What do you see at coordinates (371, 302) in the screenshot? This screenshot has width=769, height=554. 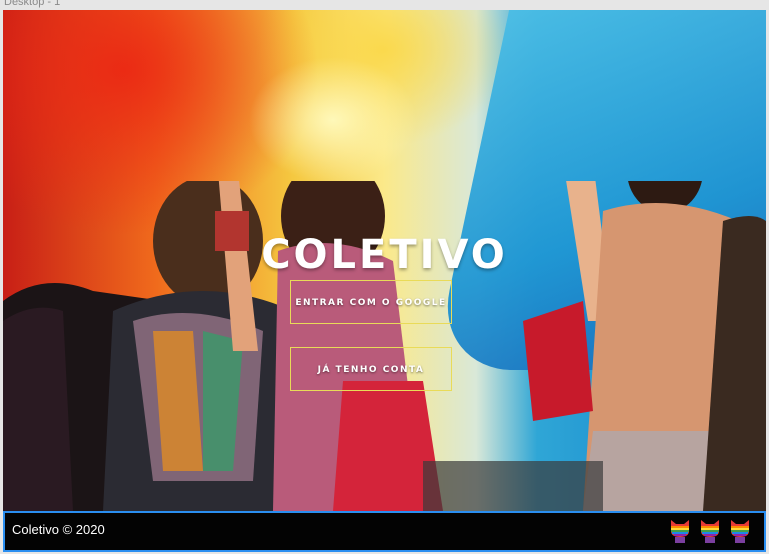 I see `google-login-button: ENTRAR COM O GOOGLE` at bounding box center [371, 302].